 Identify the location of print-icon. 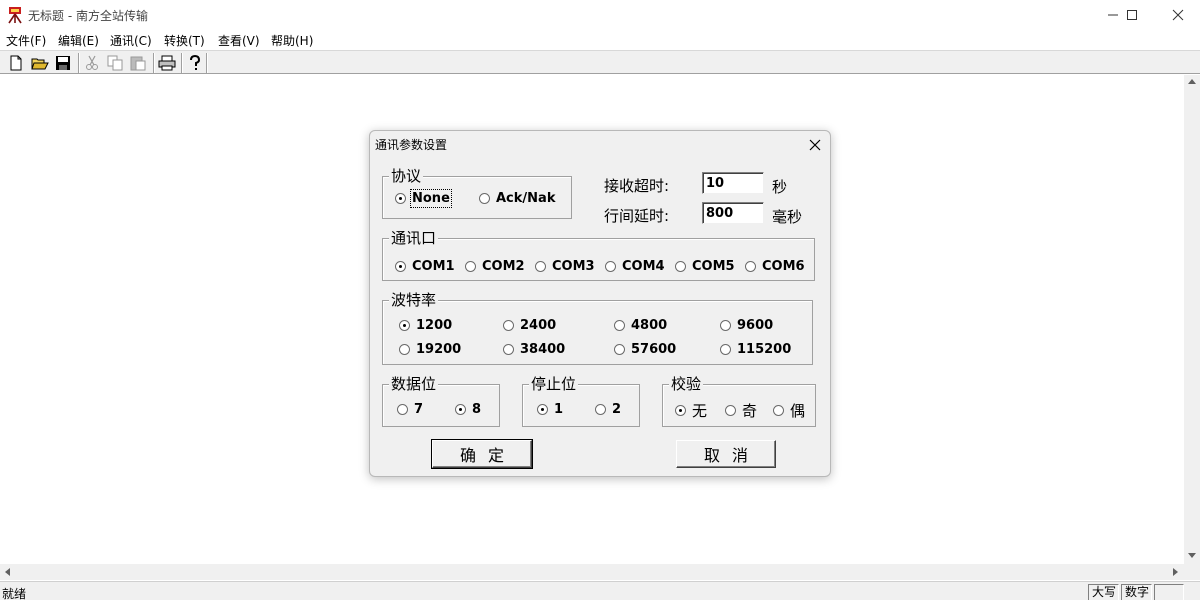
(167, 62).